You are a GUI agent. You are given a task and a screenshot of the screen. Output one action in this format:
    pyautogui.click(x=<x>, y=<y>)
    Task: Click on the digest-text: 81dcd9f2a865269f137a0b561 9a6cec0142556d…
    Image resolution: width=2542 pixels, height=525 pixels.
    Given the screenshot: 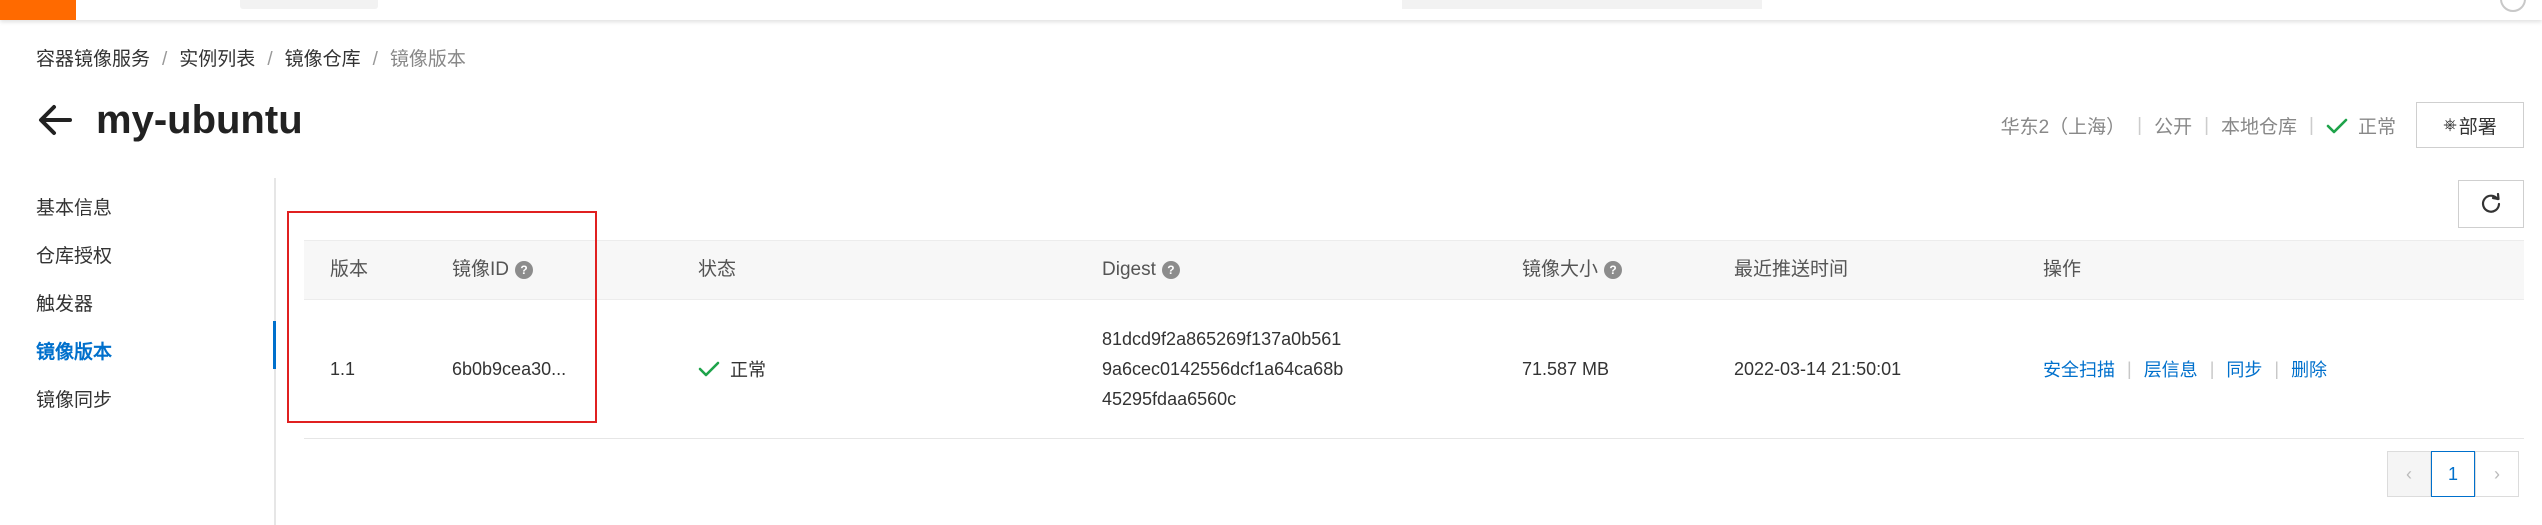 What is the action you would take?
    pyautogui.click(x=1222, y=369)
    